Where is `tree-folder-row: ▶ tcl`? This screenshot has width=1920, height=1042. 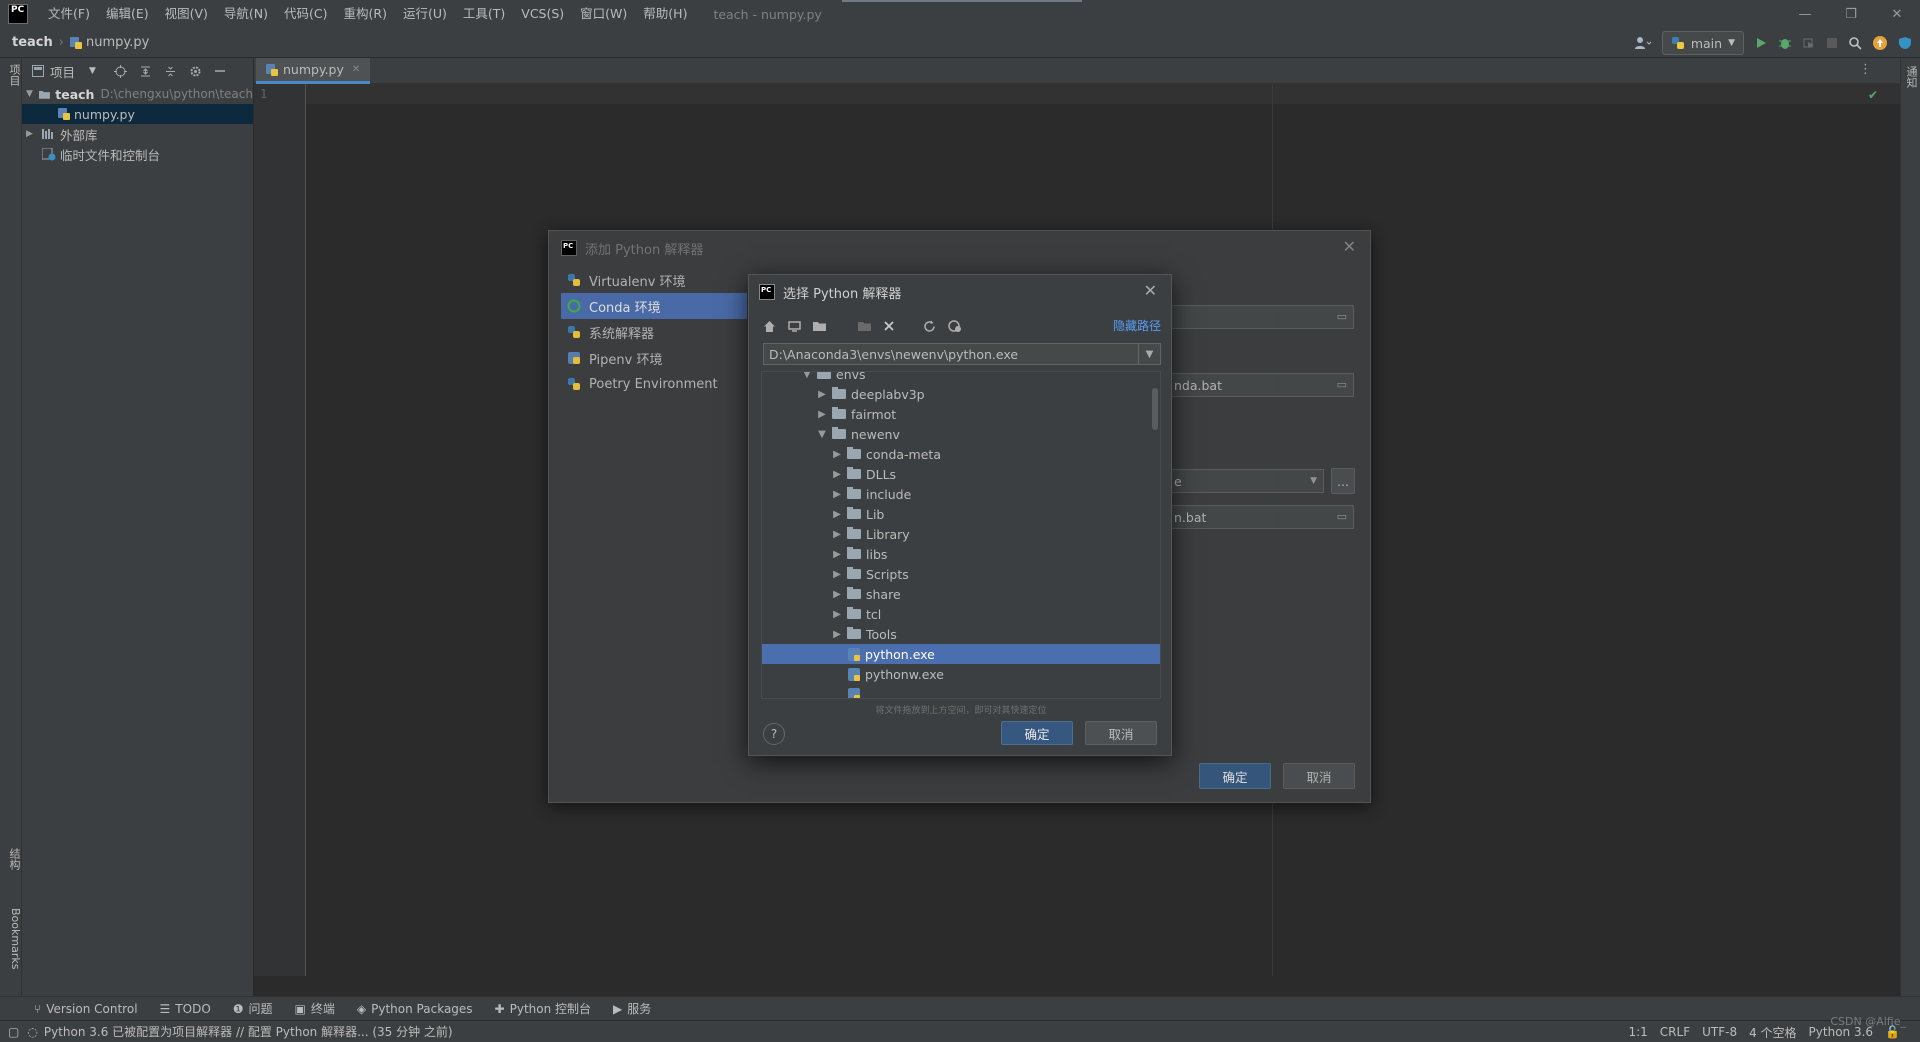
tree-folder-row: ▶ tcl is located at coordinates (961, 614).